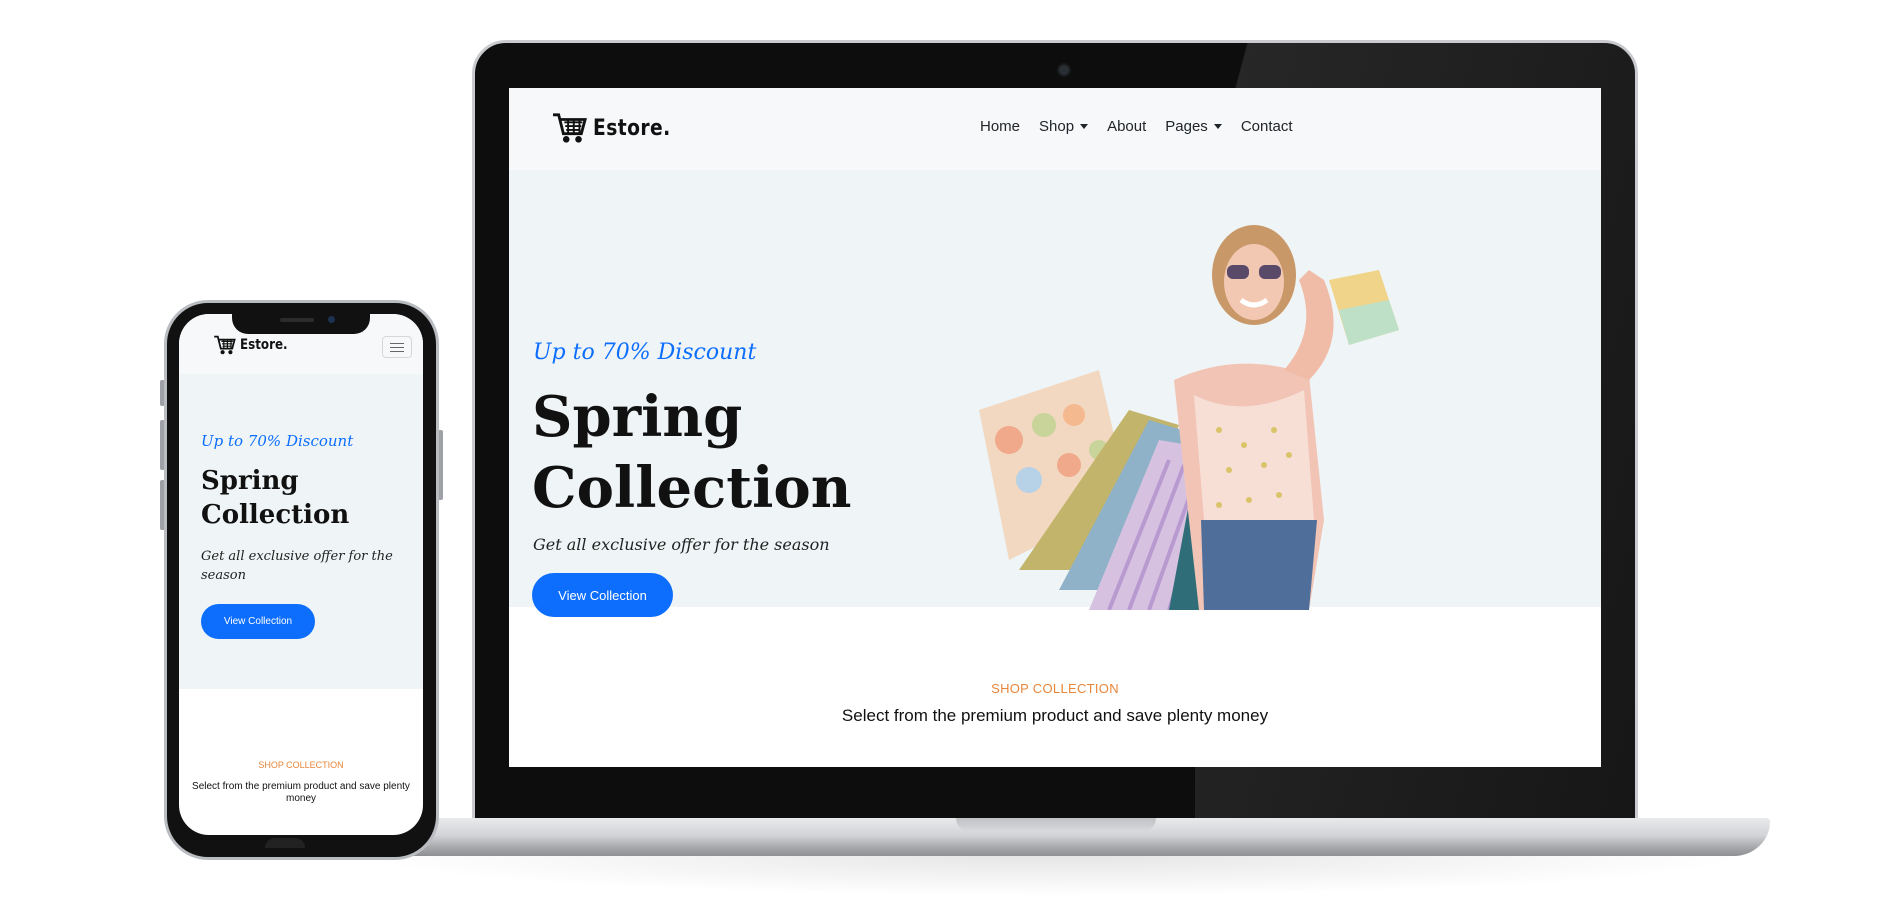 The height and width of the screenshot is (912, 1901). What do you see at coordinates (277, 441) in the screenshot?
I see `mobile-hero-tagline: Up to 70% Discount` at bounding box center [277, 441].